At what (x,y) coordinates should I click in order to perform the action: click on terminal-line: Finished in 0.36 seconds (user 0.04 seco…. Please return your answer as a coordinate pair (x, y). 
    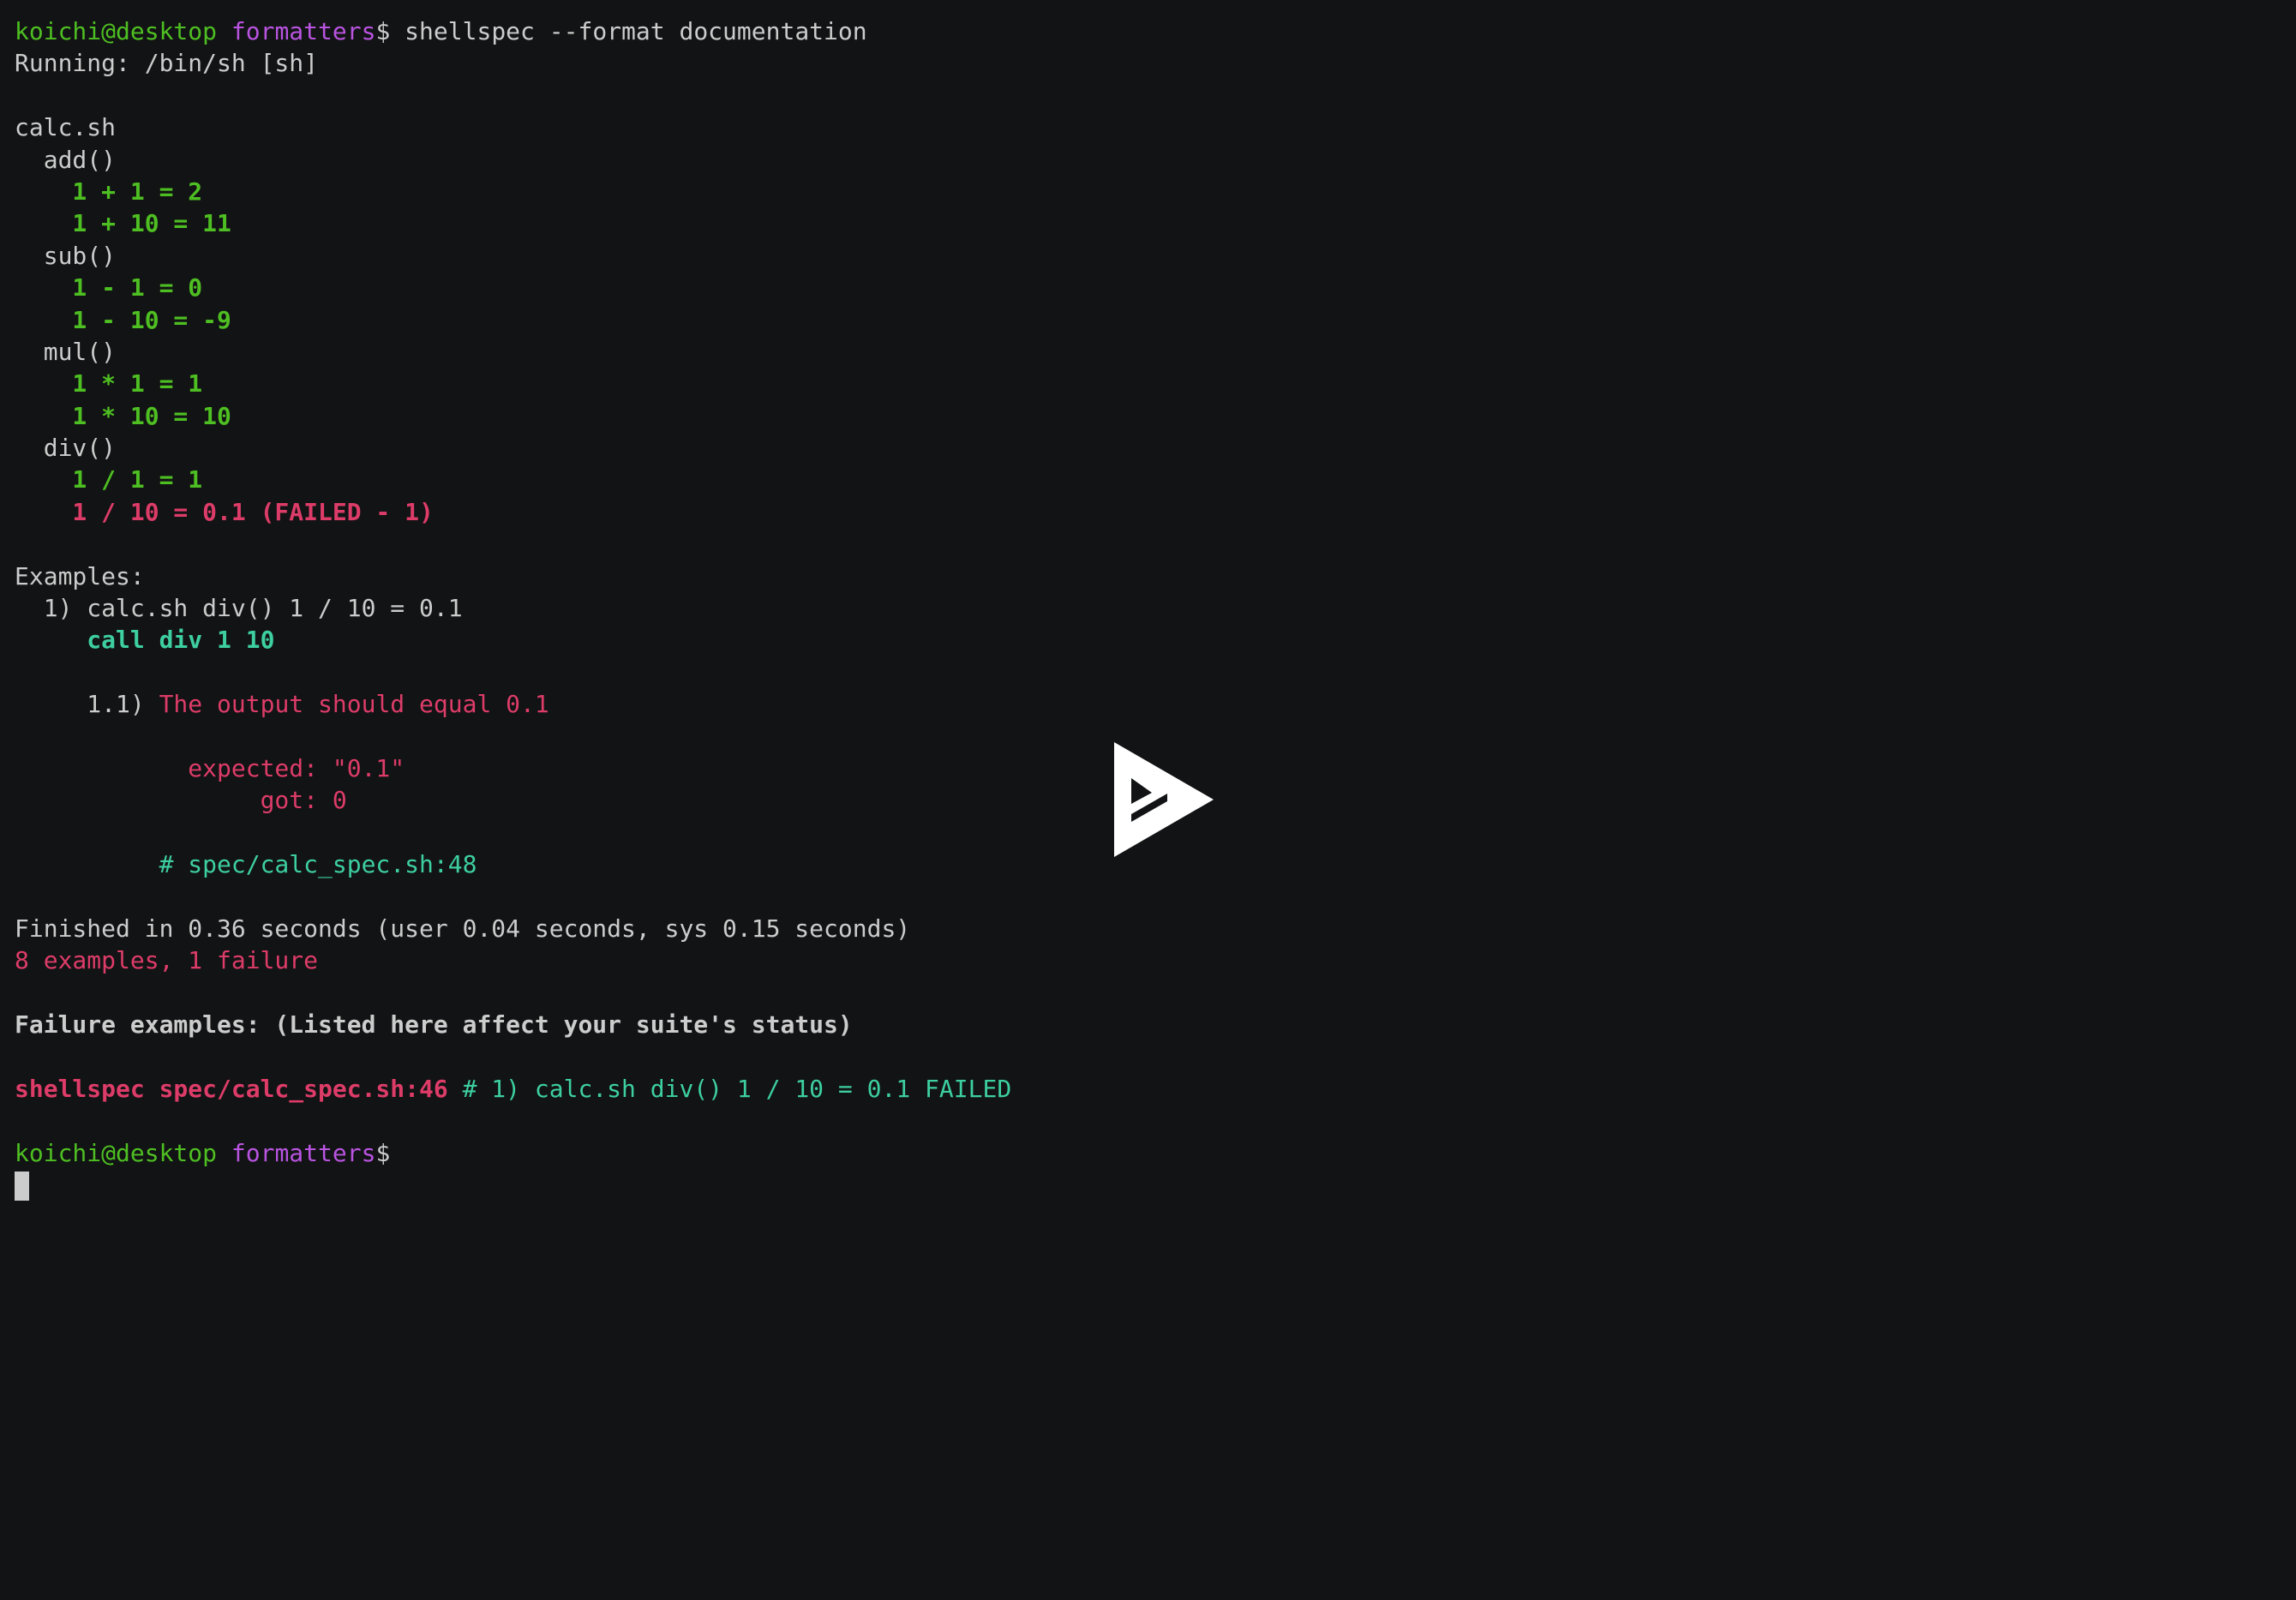
    Looking at the image, I should click on (513, 928).